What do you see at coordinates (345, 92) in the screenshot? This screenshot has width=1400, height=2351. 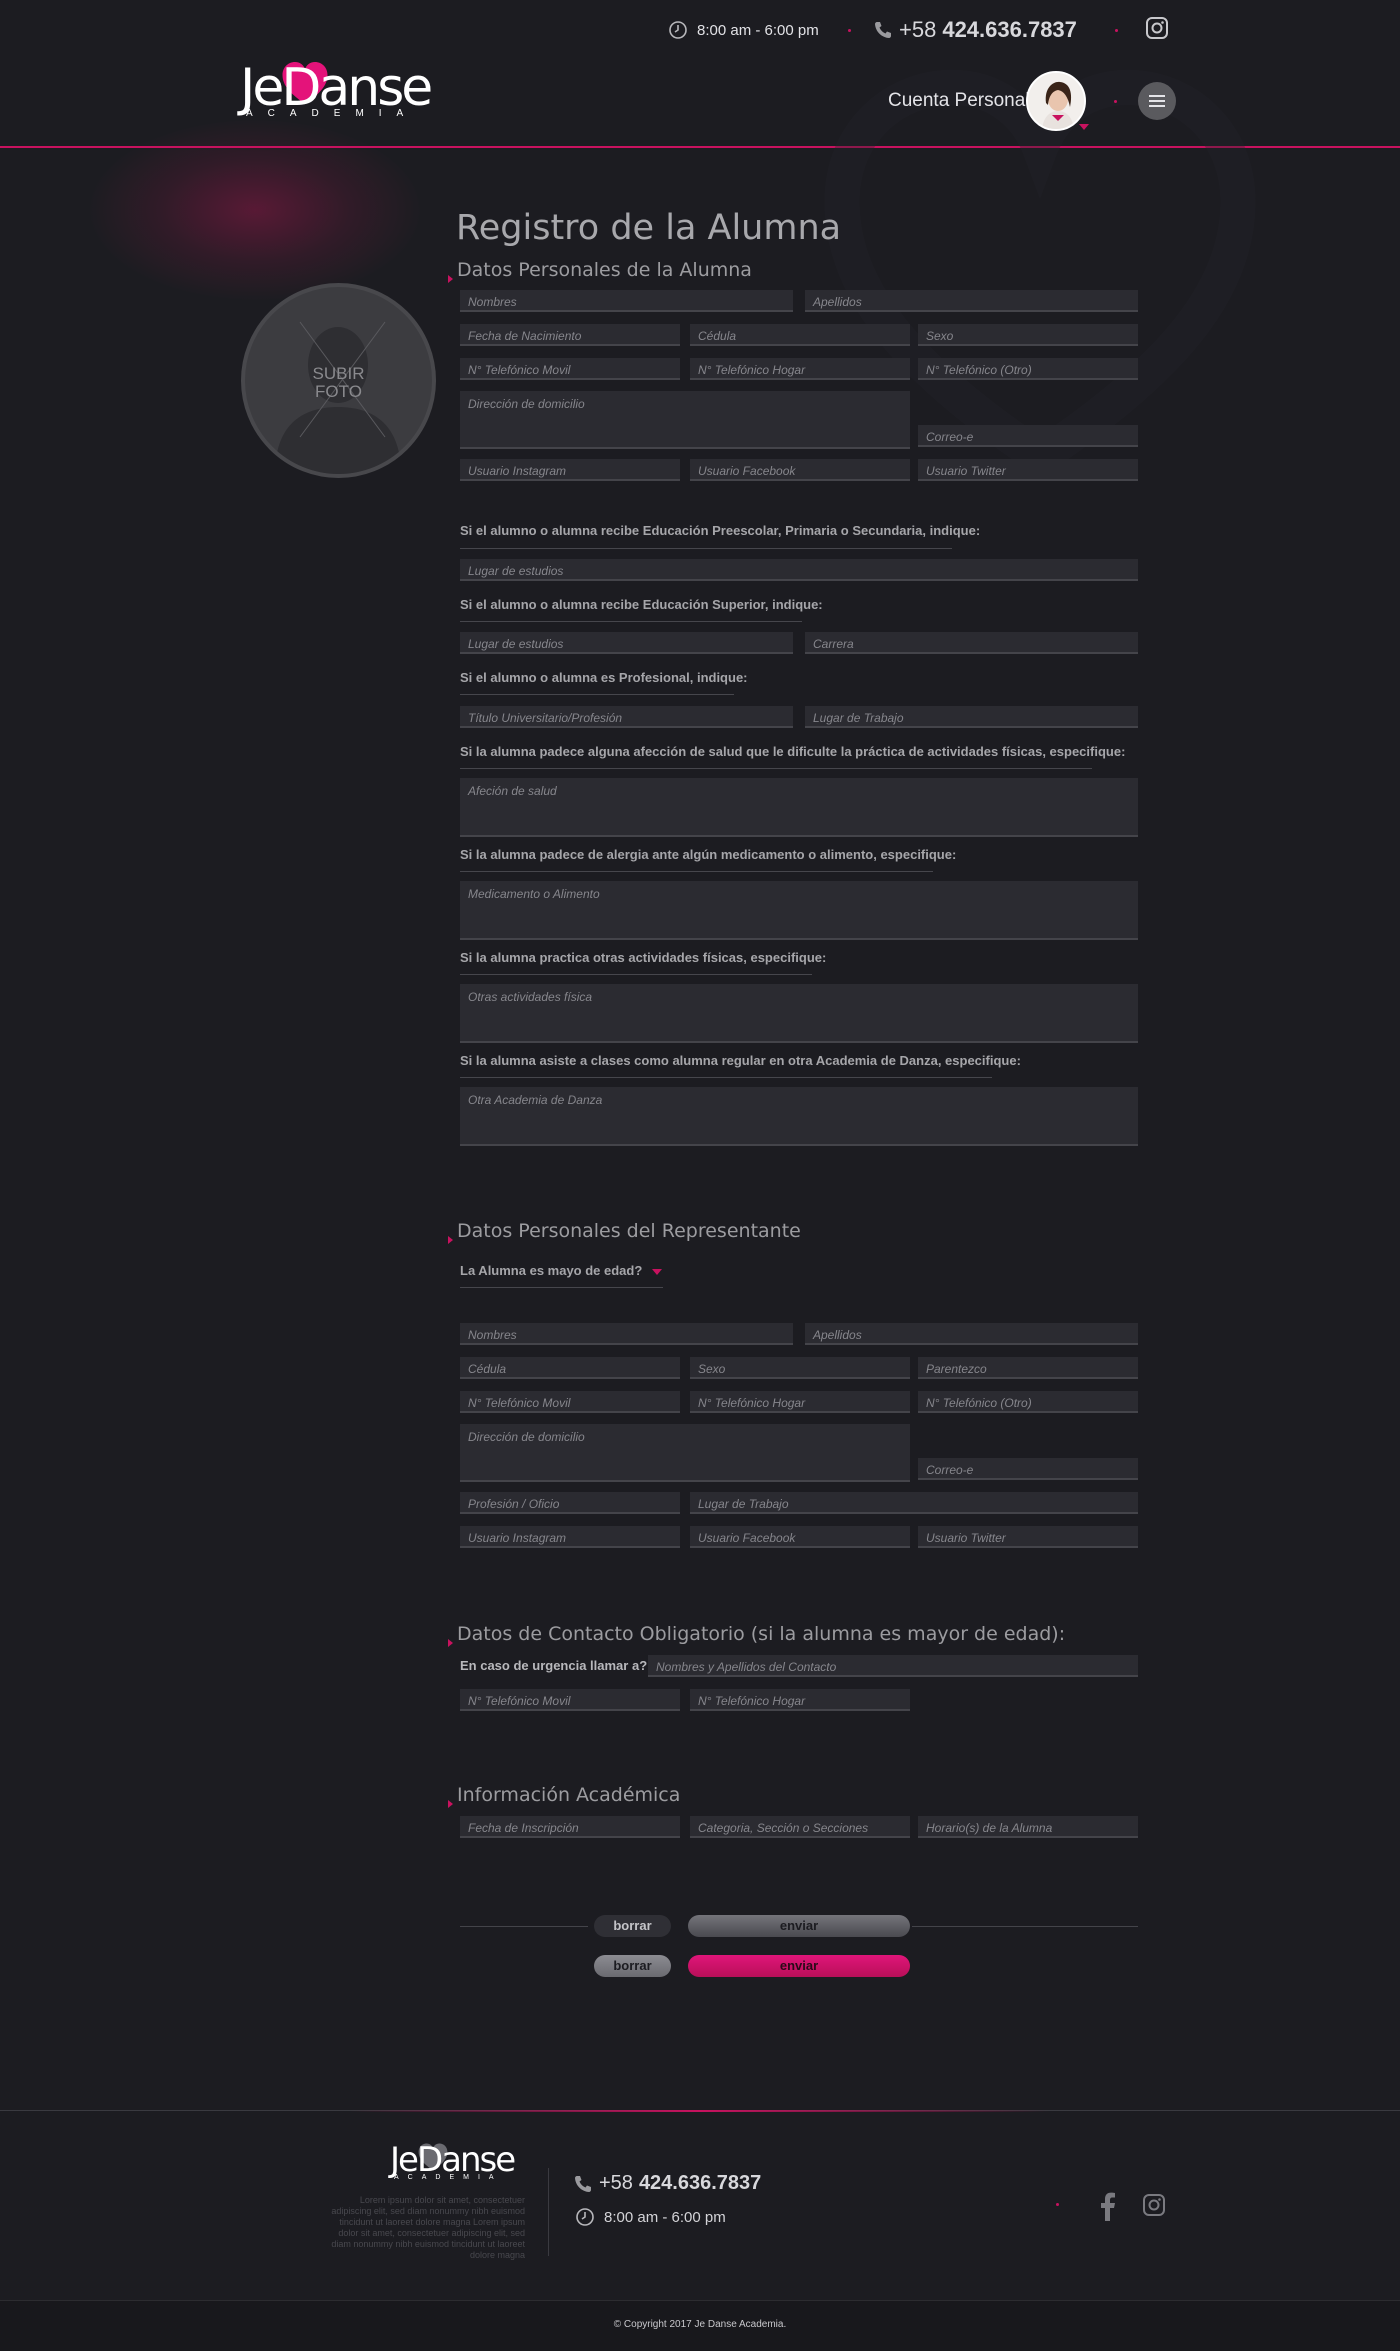 I see `logo: JeDanse ACADEMIA` at bounding box center [345, 92].